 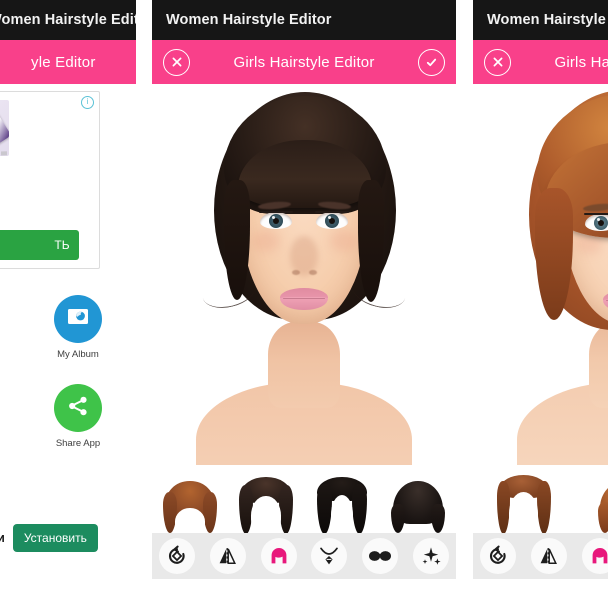 I want to click on menu-circle-share-app, so click(x=78, y=408).